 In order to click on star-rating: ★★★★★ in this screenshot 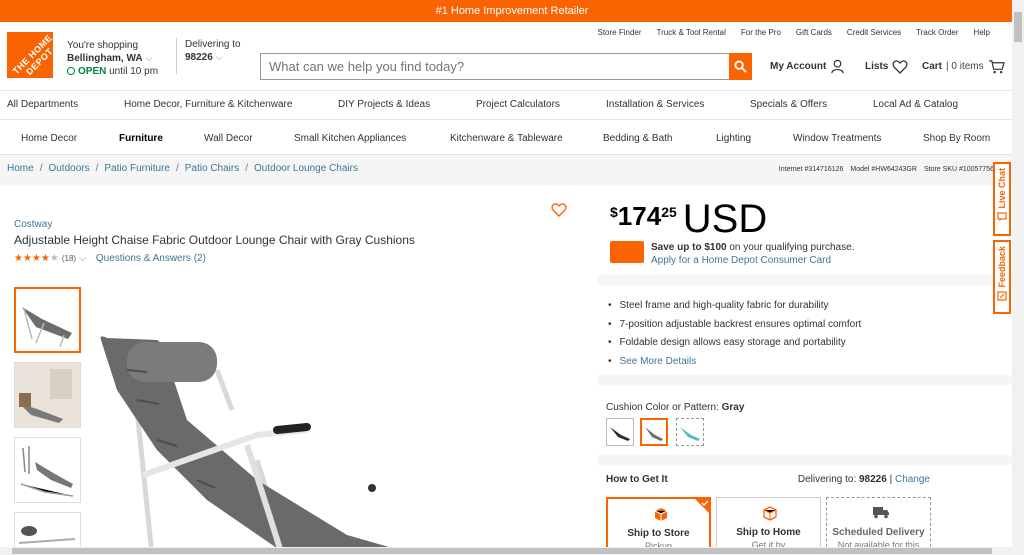, I will do `click(36, 258)`.